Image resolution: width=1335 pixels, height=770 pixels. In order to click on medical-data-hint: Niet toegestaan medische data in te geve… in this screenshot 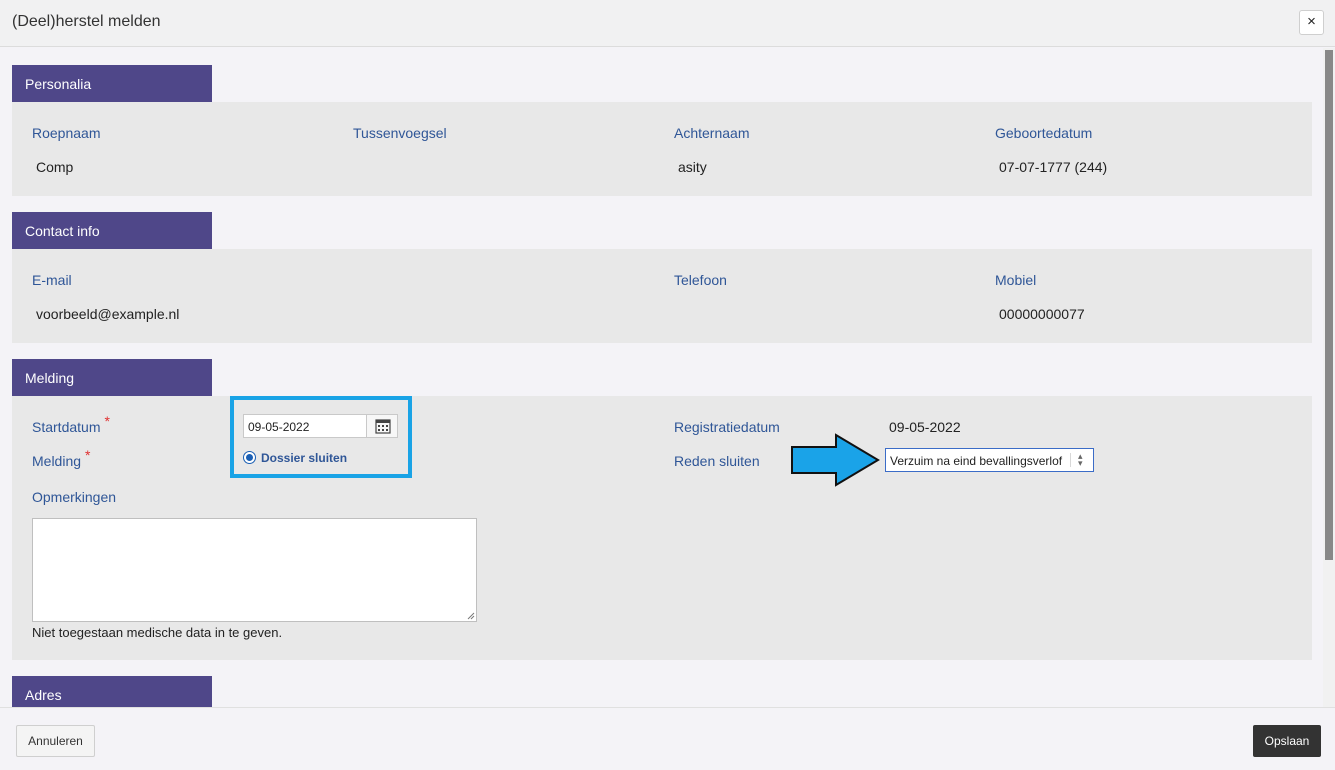, I will do `click(157, 632)`.